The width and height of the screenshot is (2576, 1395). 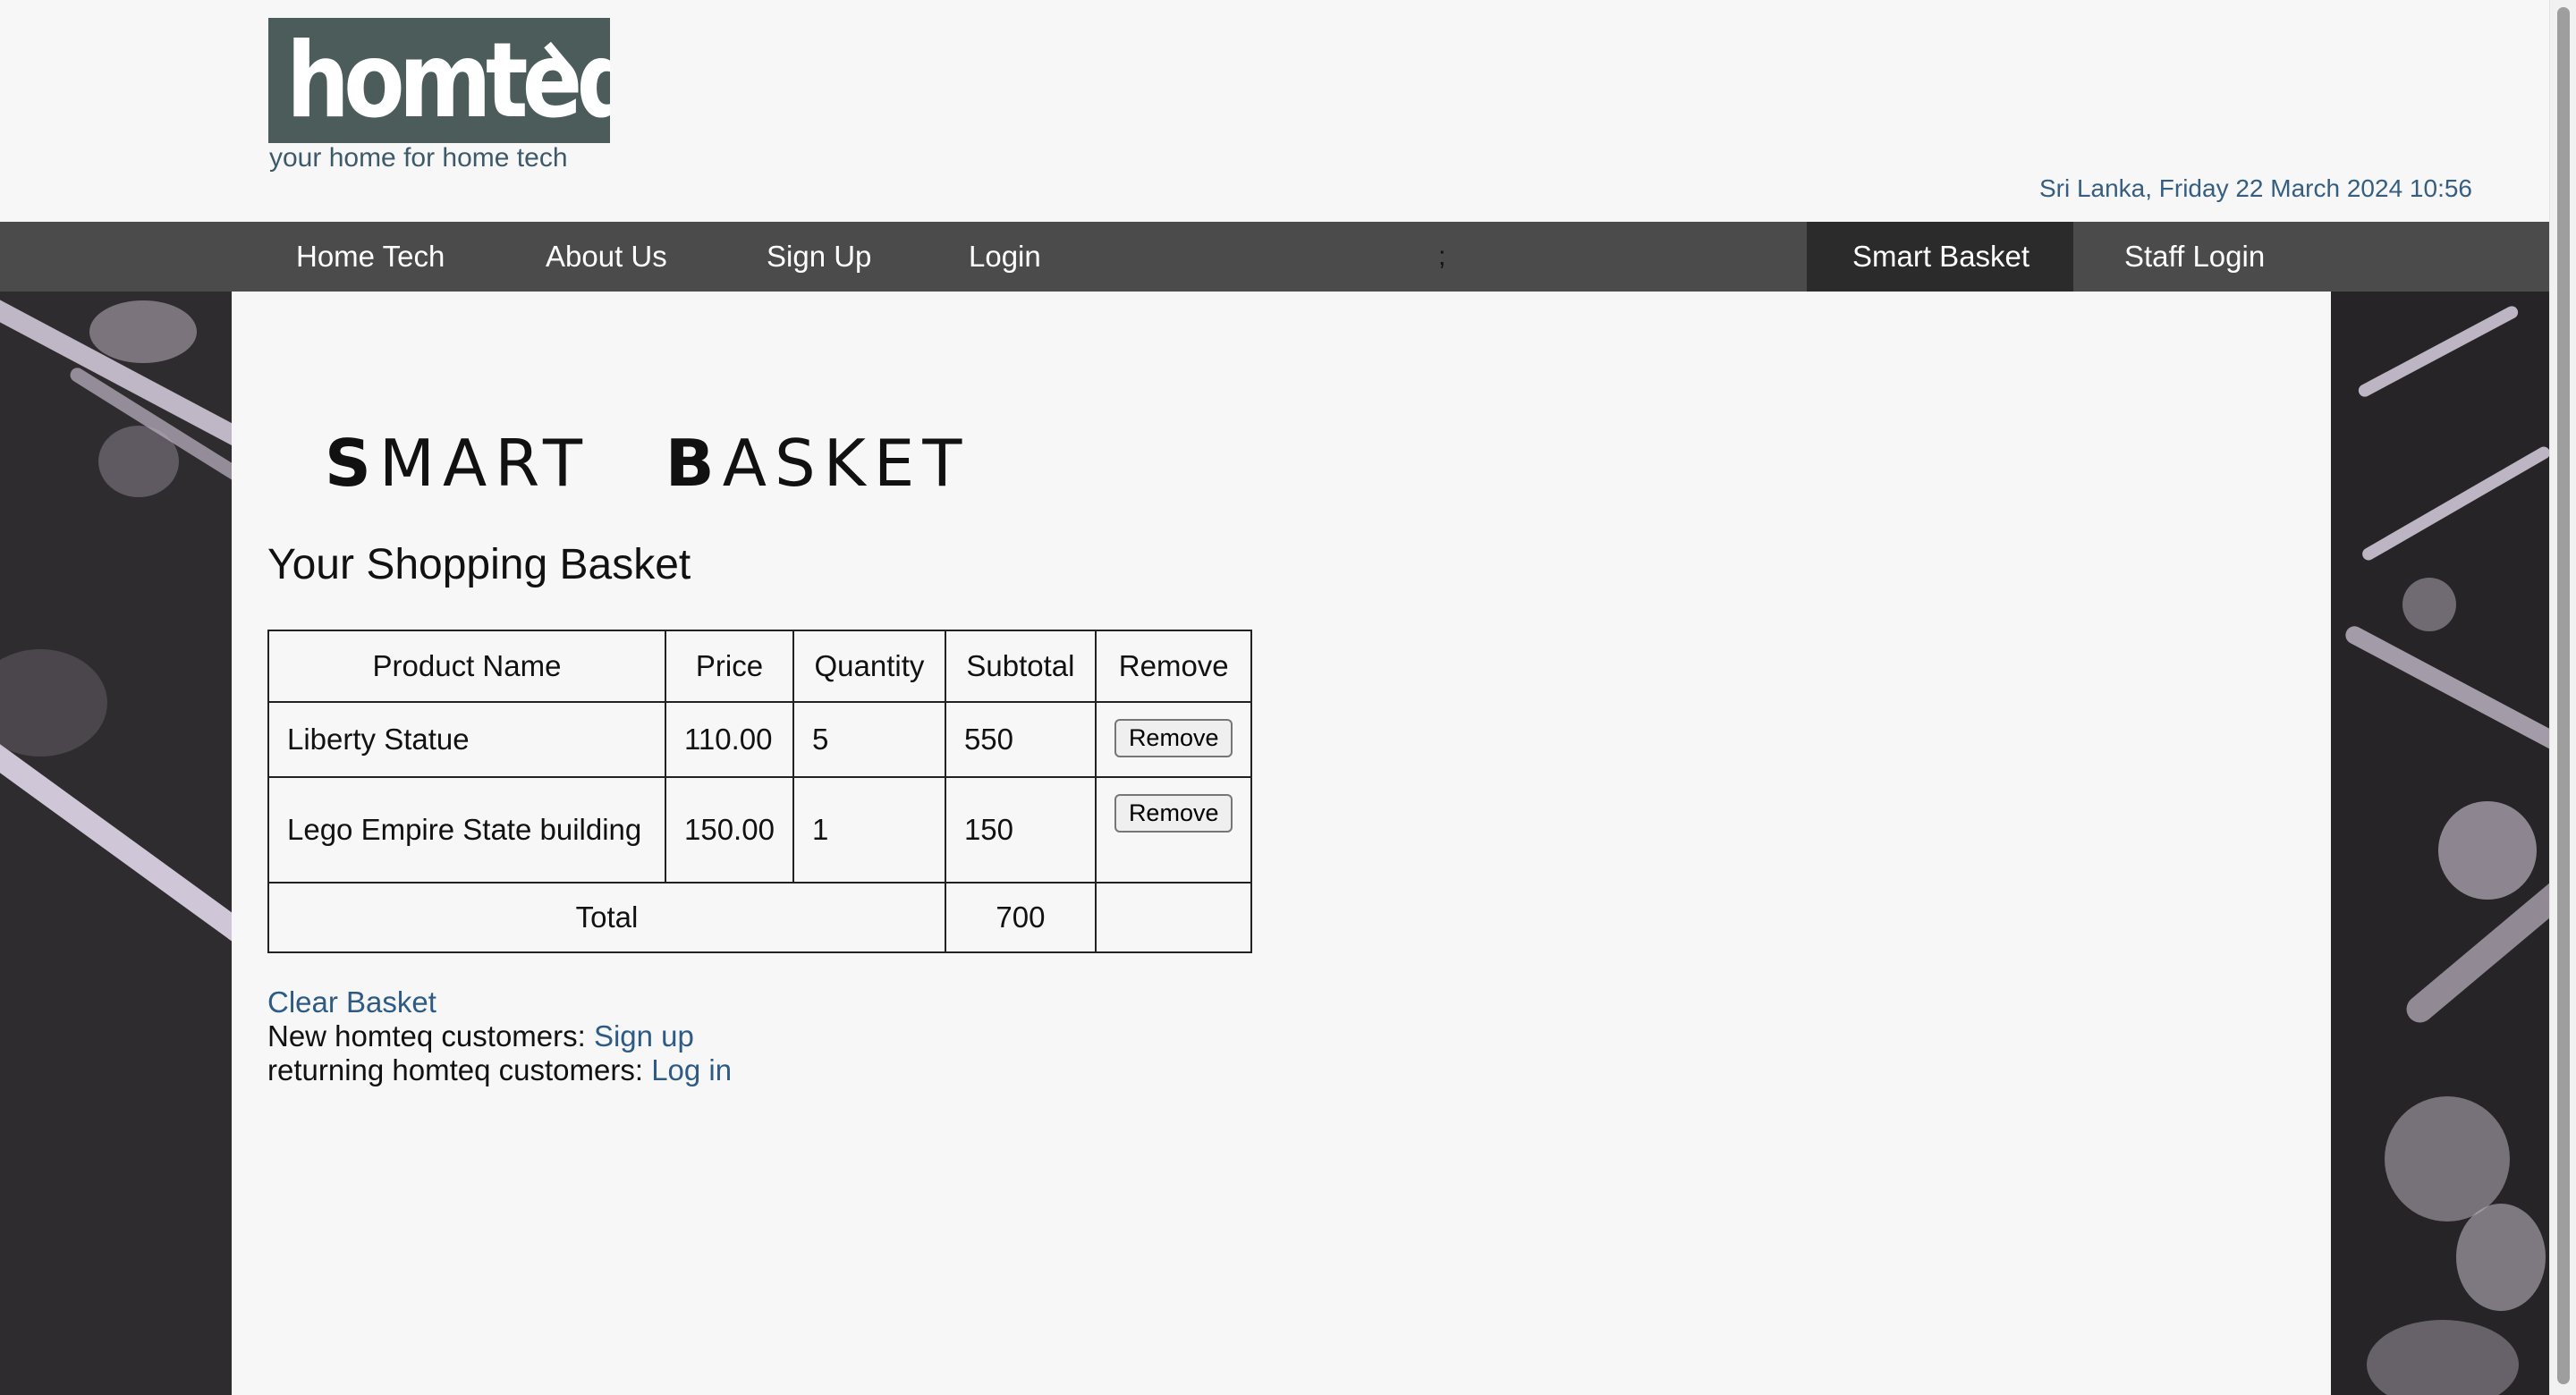 What do you see at coordinates (459, 1069) in the screenshot?
I see `returning-customers-text: returning homteq customers:` at bounding box center [459, 1069].